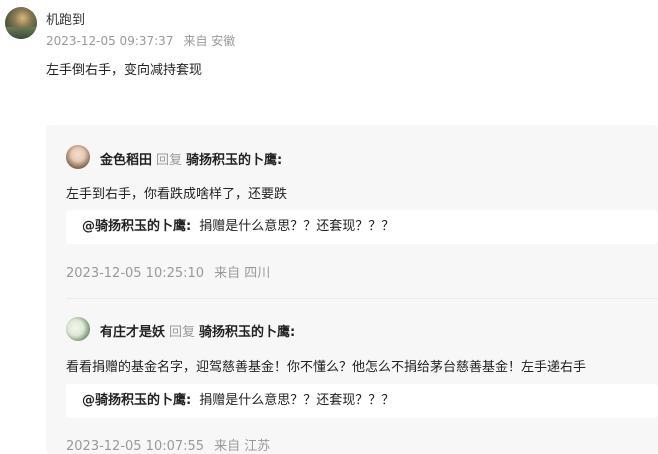 Image resolution: width=658 pixels, height=454 pixels. What do you see at coordinates (132, 332) in the screenshot?
I see `reply-author: 有庄才是妖` at bounding box center [132, 332].